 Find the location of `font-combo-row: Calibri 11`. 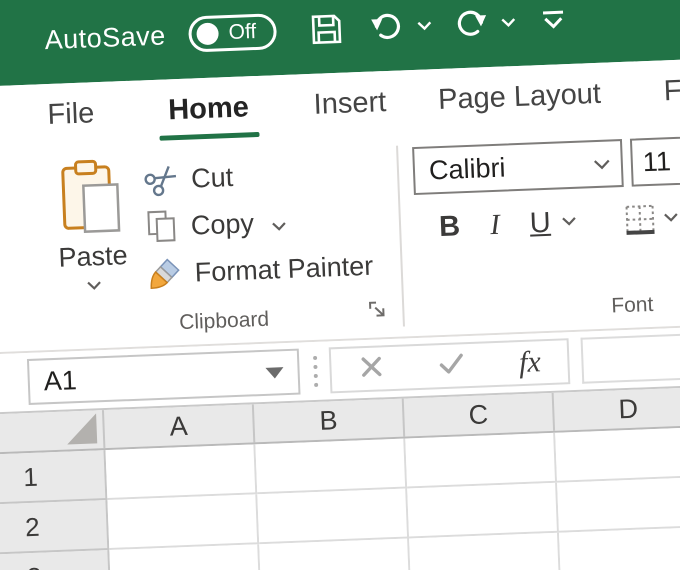

font-combo-row: Calibri 11 is located at coordinates (546, 157).